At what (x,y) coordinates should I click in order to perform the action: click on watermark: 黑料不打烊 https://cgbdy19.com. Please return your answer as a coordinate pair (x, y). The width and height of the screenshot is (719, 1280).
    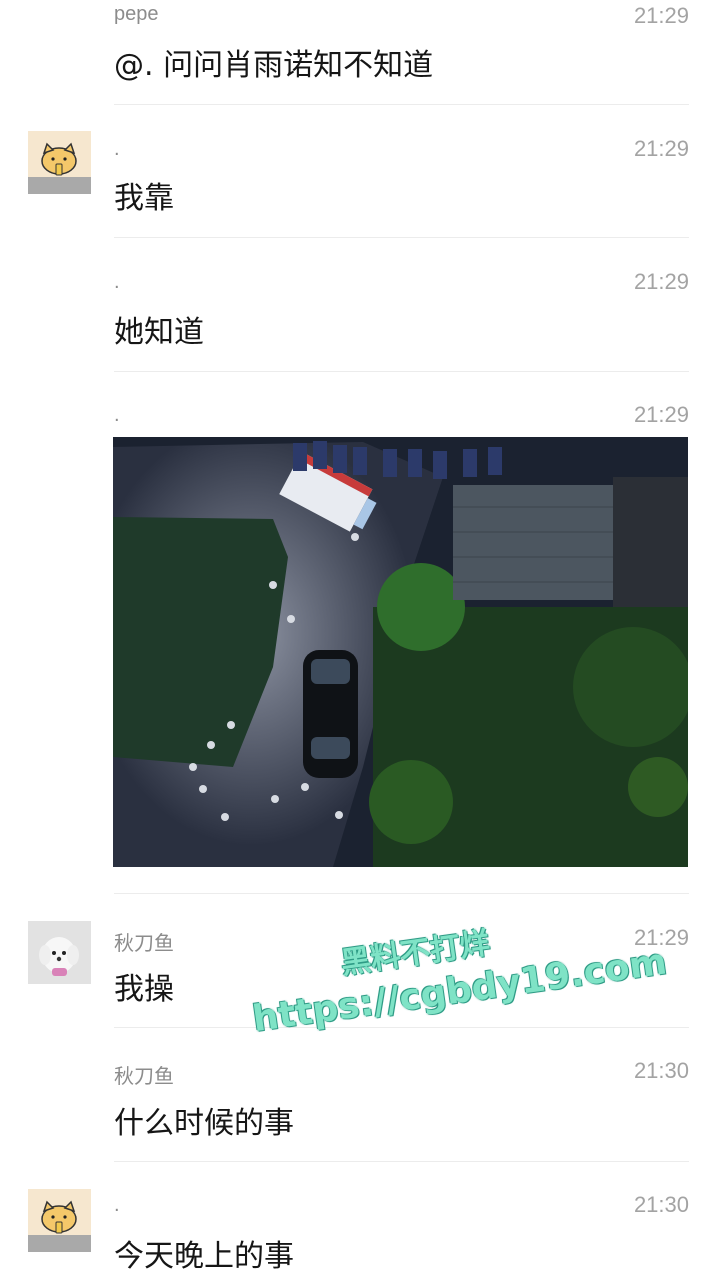
    Looking at the image, I should click on (456, 985).